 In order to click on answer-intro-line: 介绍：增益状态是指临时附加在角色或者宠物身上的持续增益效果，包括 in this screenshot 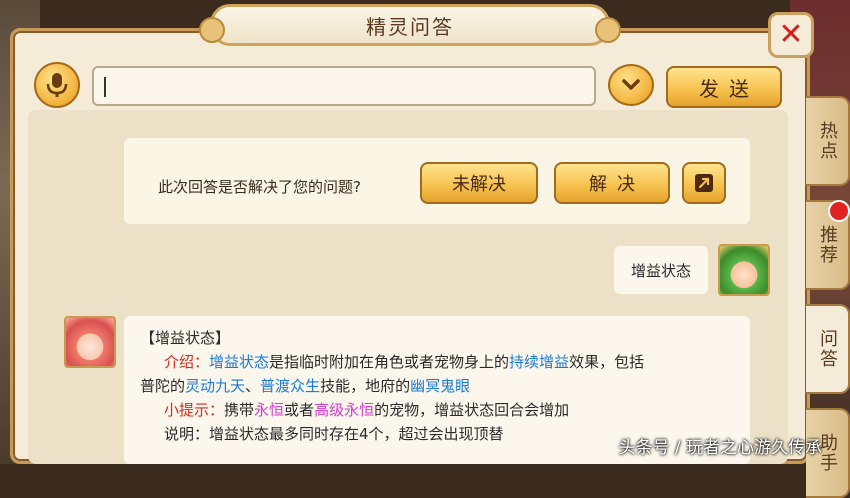, I will do `click(437, 362)`.